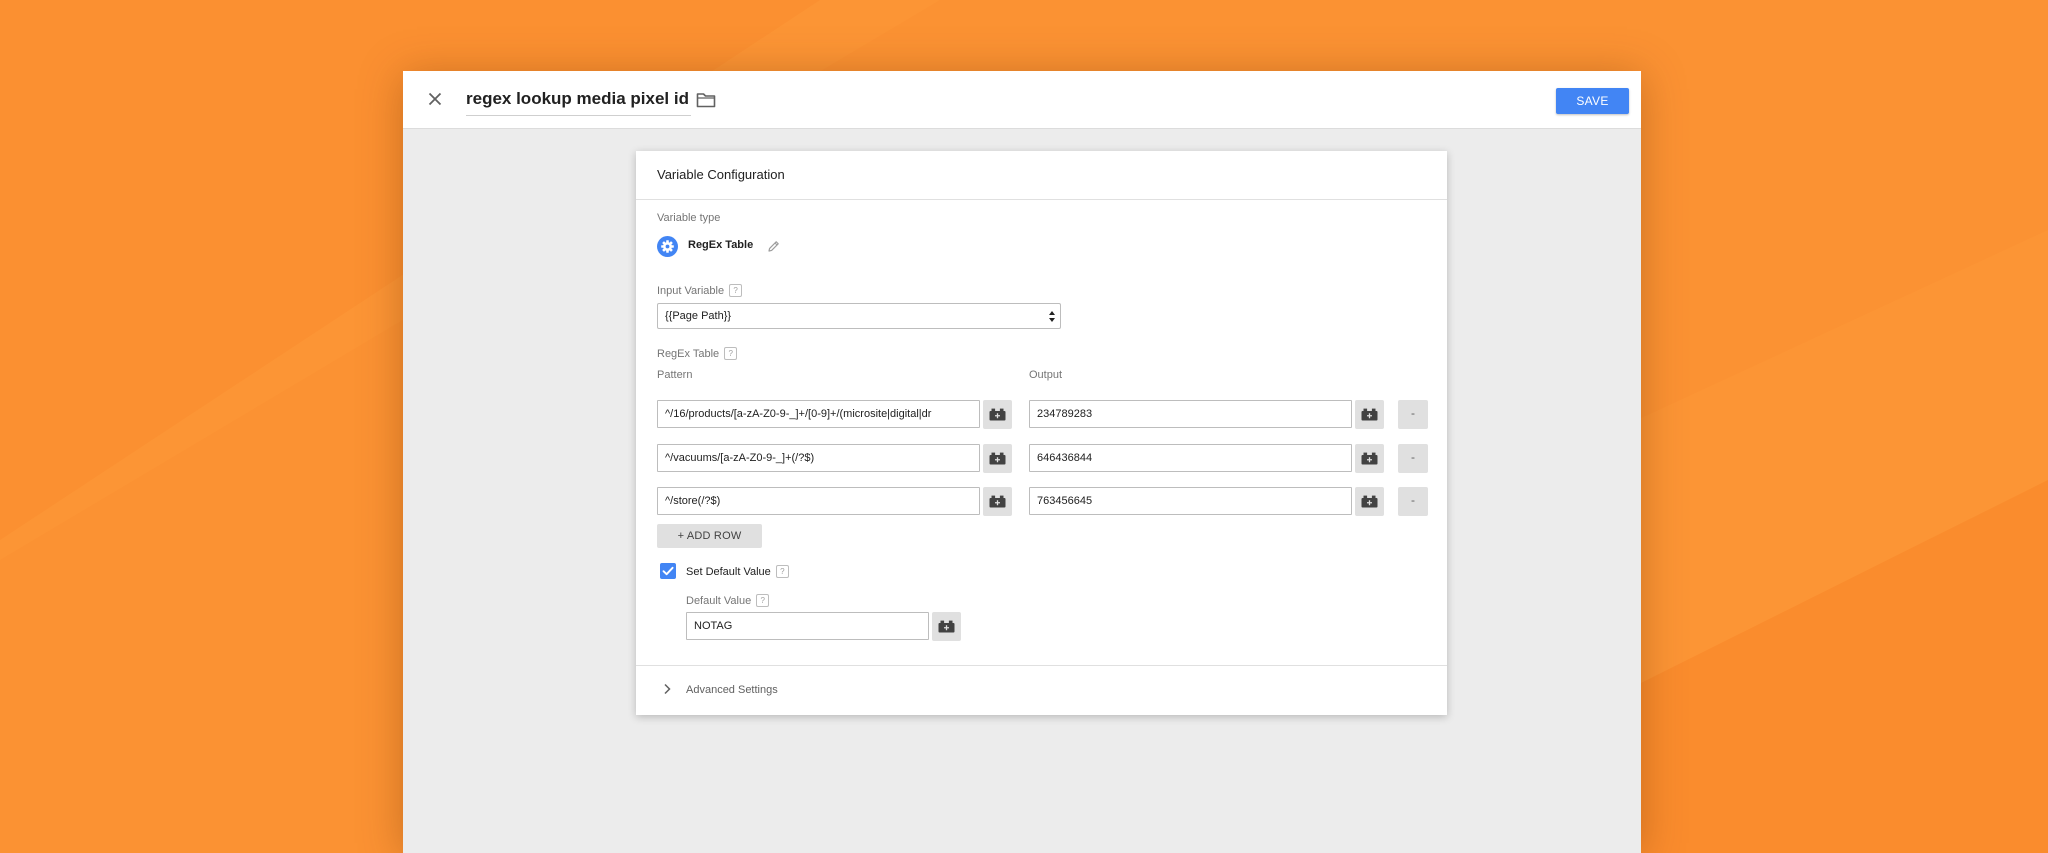 The height and width of the screenshot is (853, 2048). I want to click on pencil-icon, so click(773, 246).